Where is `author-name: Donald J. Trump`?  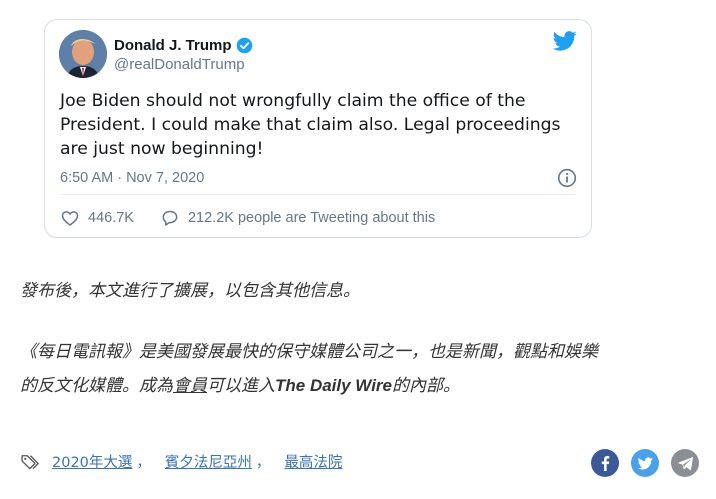
author-name: Donald J. Trump is located at coordinates (173, 45).